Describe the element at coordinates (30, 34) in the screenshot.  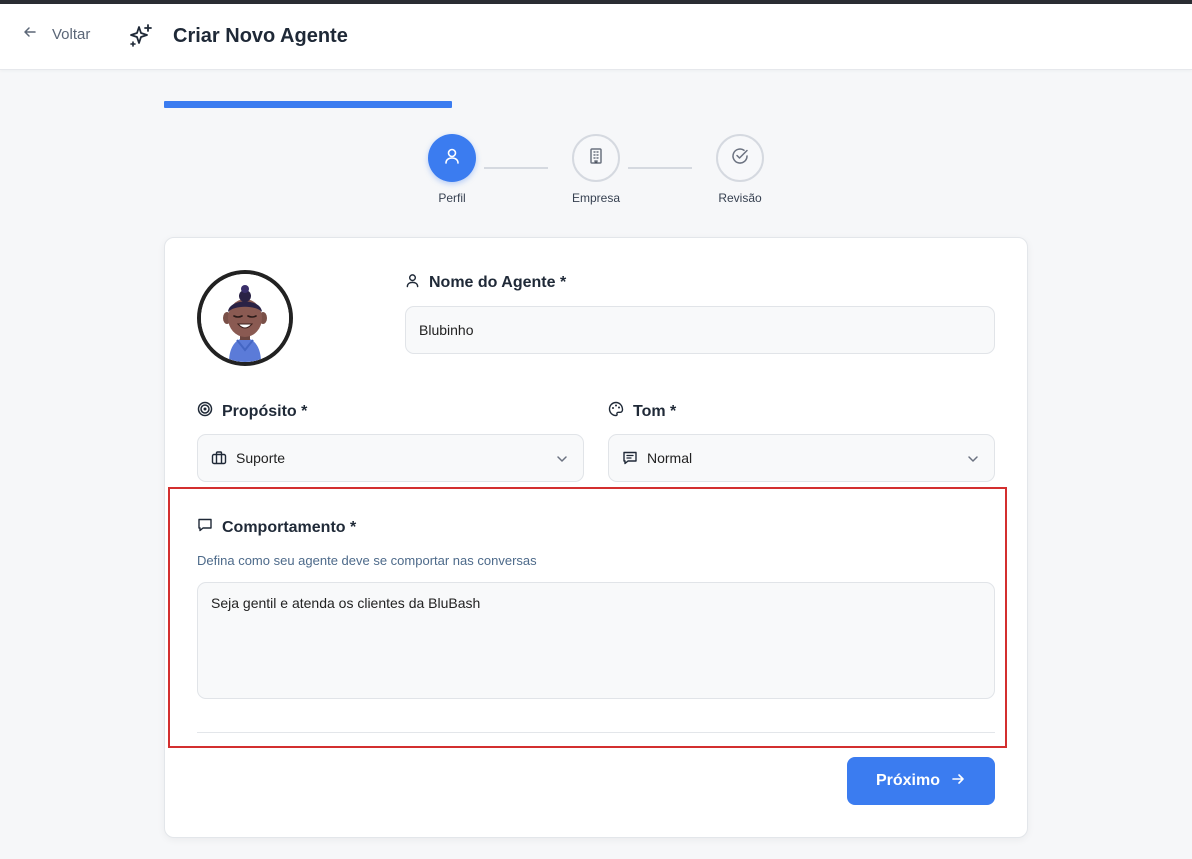
I see `arrow-left-icon` at that location.